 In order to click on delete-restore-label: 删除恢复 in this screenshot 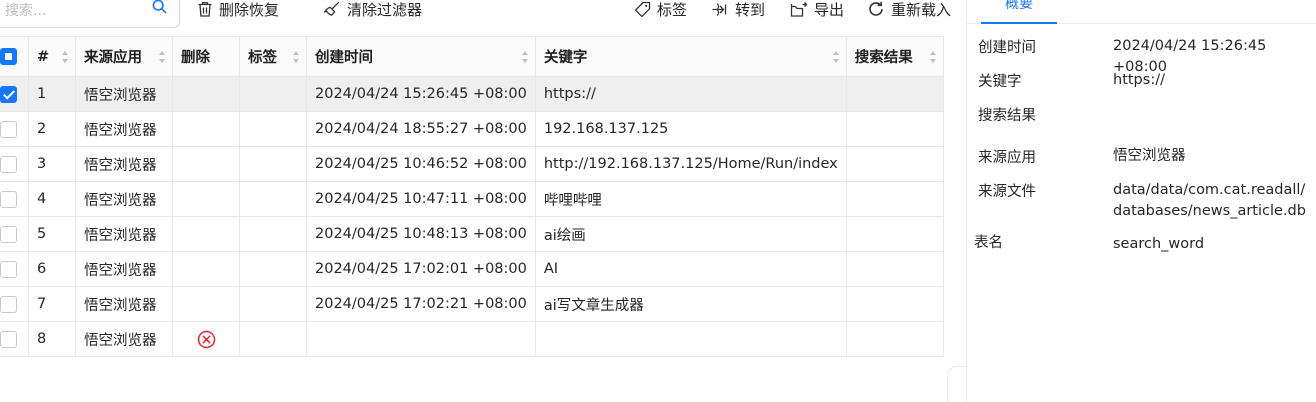, I will do `click(249, 9)`.